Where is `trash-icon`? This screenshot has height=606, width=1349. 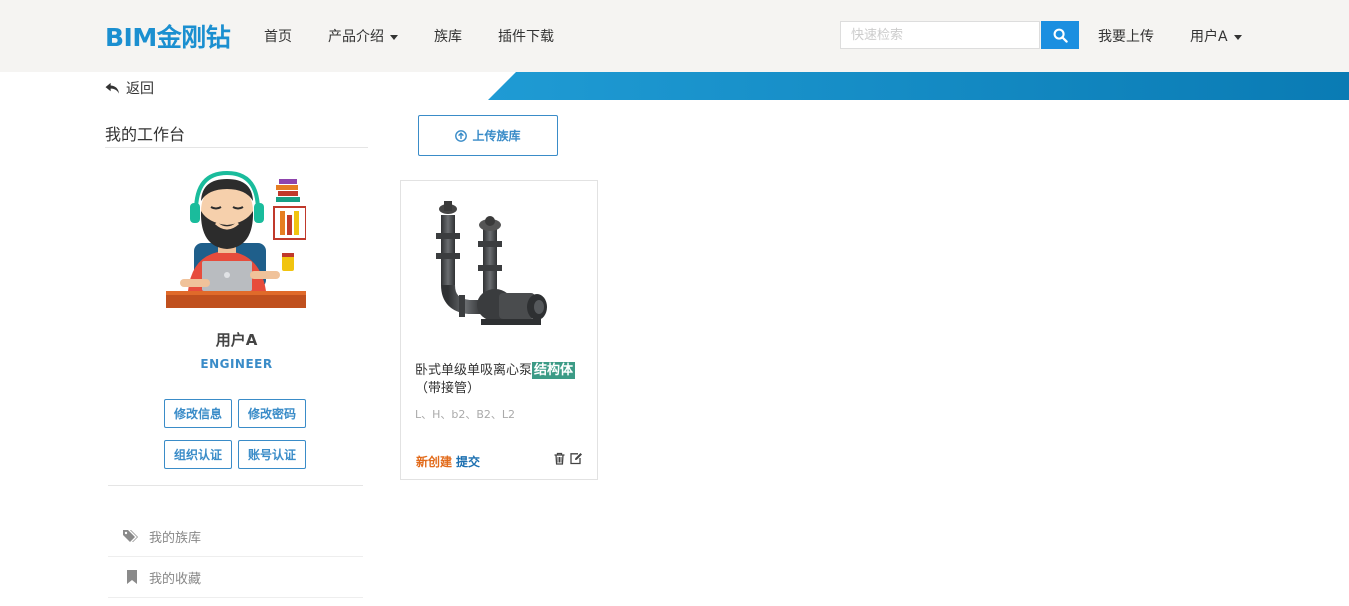
trash-icon is located at coordinates (559, 458).